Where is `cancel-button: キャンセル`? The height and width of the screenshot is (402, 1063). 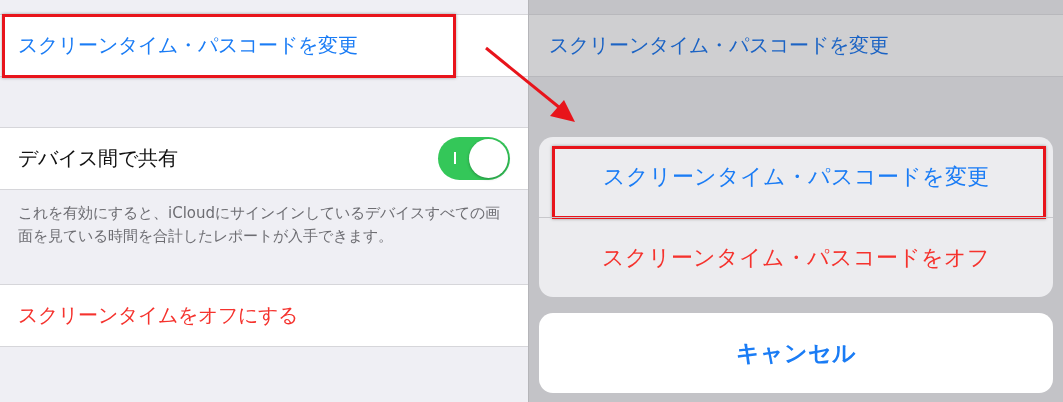 cancel-button: キャンセル is located at coordinates (796, 353).